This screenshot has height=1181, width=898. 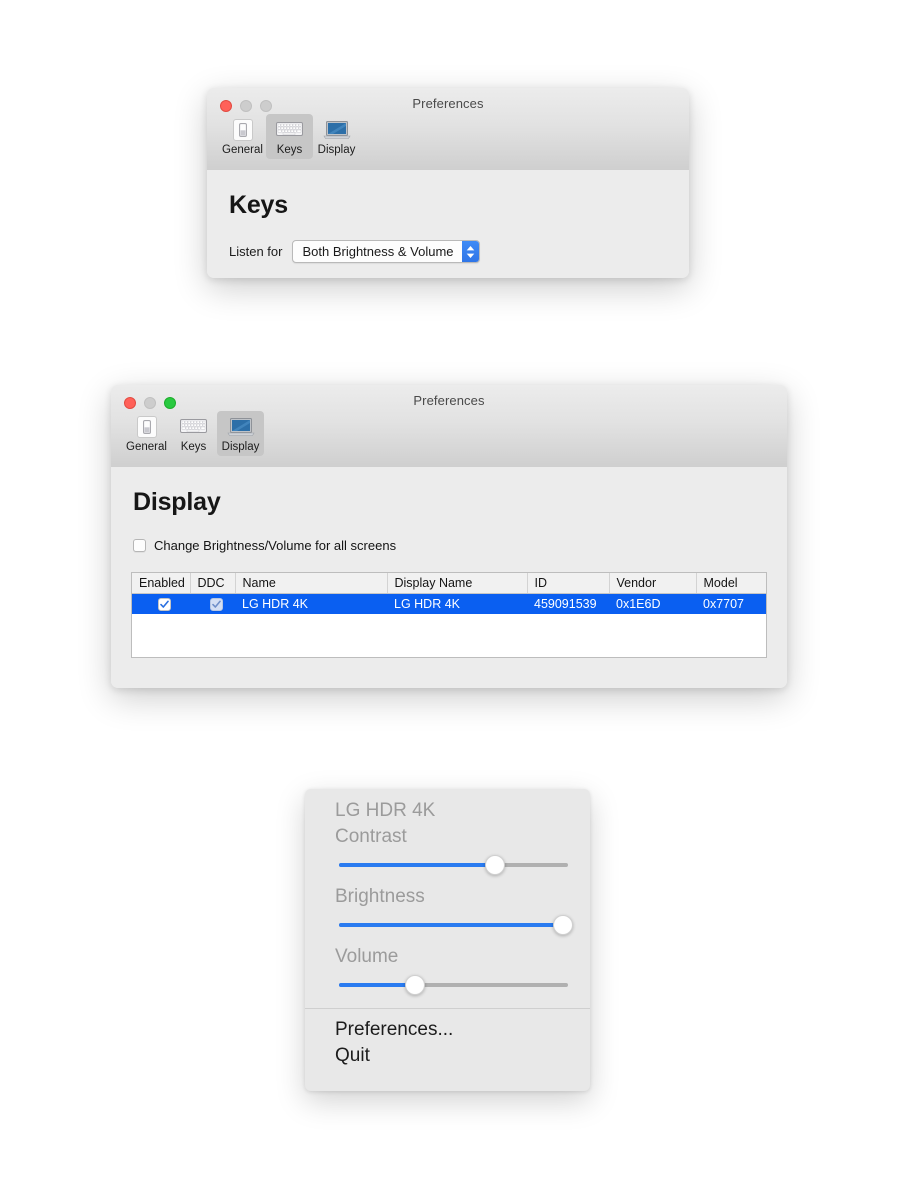 I want to click on cell-enabled, so click(x=161, y=603).